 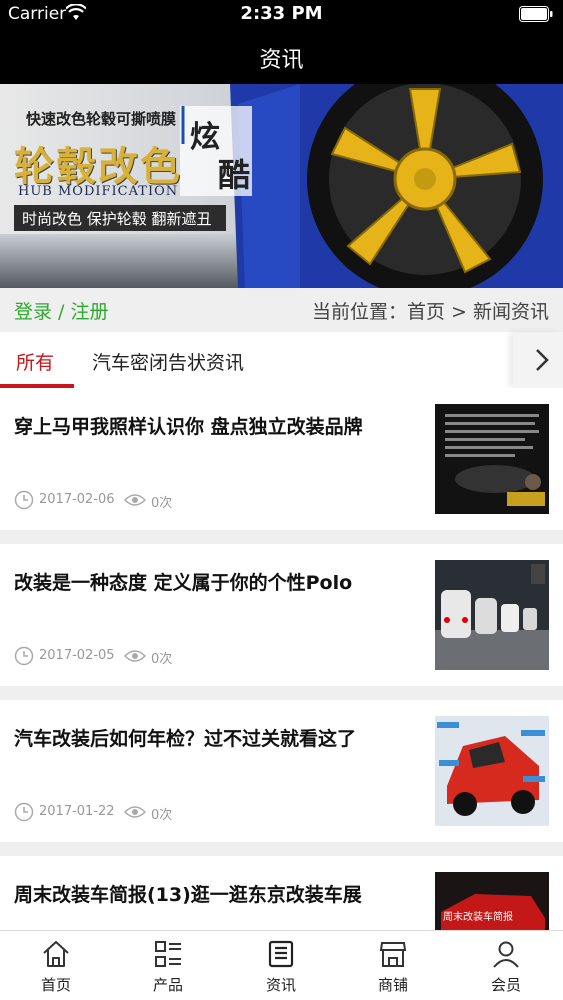 I want to click on tabbar-label: 产品, so click(x=167, y=985).